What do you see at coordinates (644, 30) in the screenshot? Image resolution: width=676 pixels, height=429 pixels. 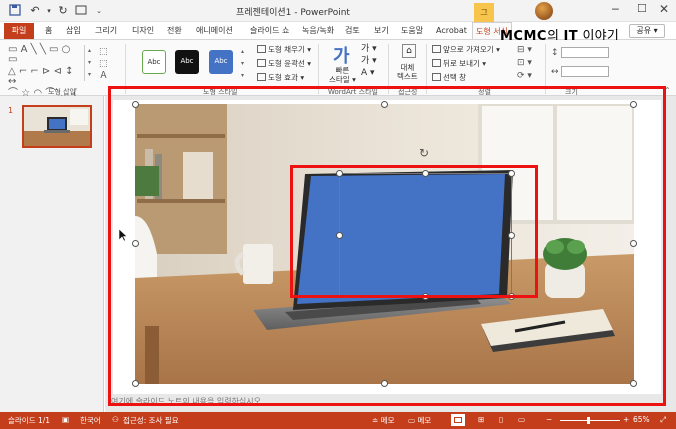 I see `share-label: 공유` at bounding box center [644, 30].